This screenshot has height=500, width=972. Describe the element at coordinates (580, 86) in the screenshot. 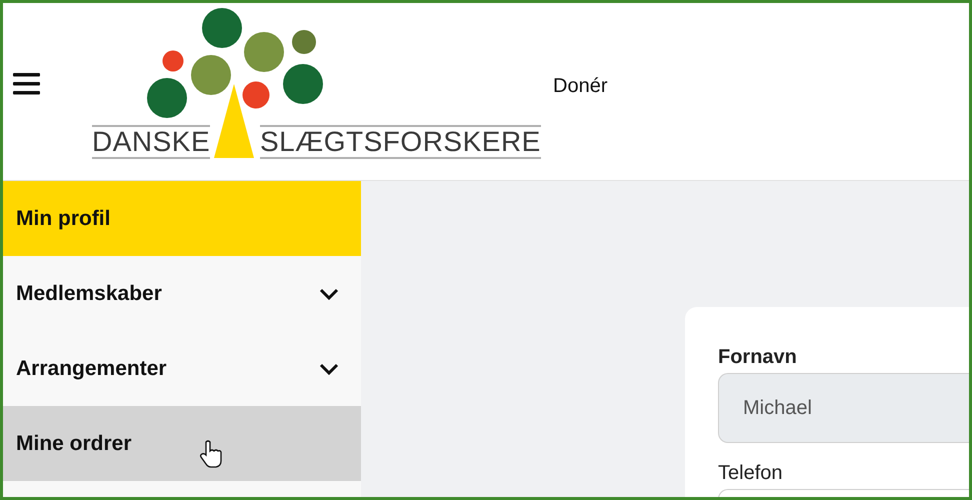

I see `nav-link: Donér` at that location.